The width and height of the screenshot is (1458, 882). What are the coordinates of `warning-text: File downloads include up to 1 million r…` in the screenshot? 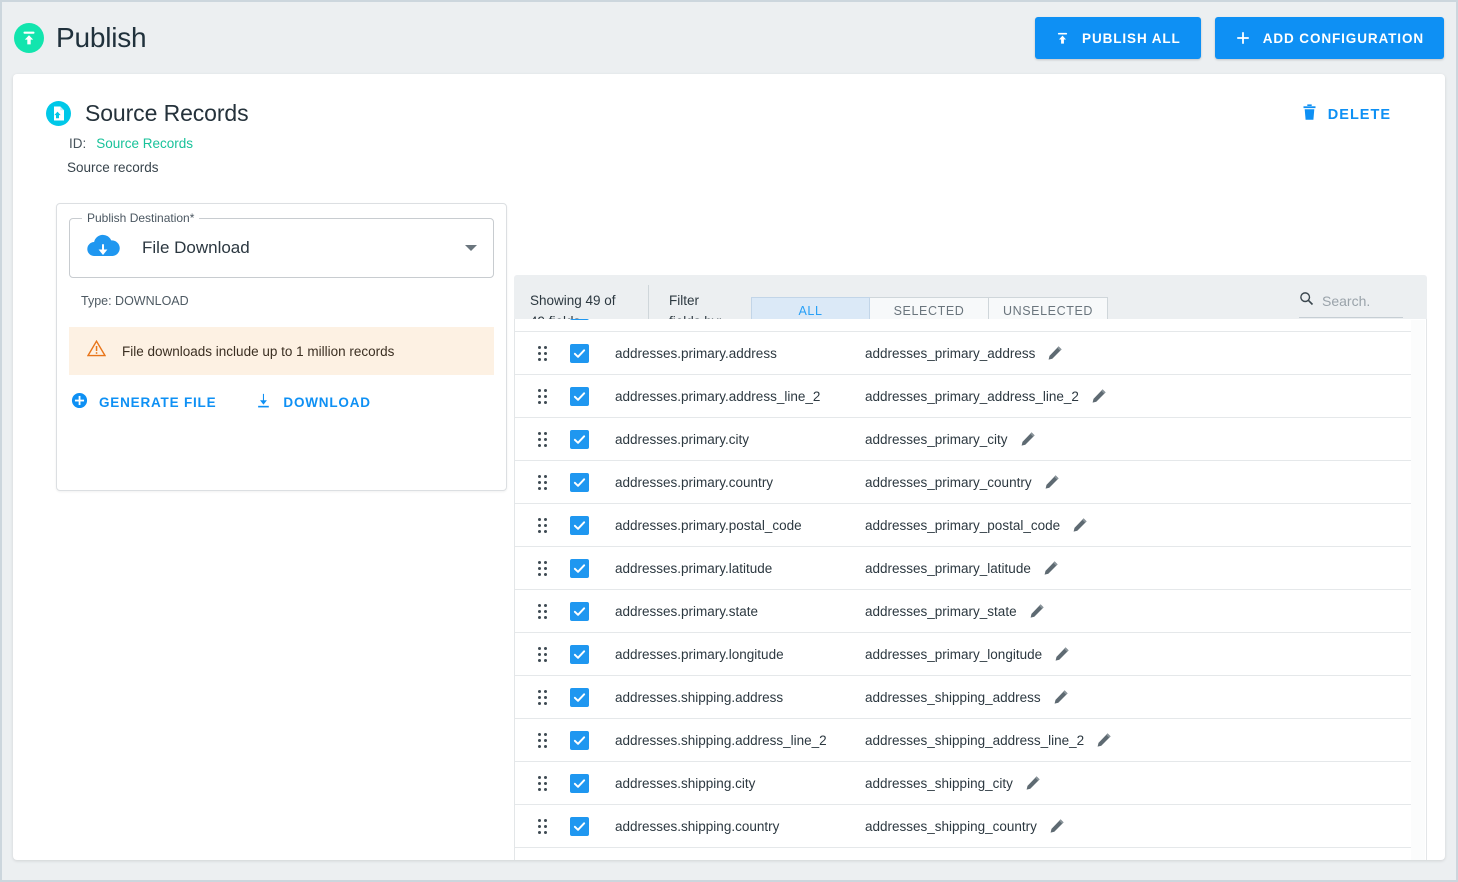 It's located at (258, 351).